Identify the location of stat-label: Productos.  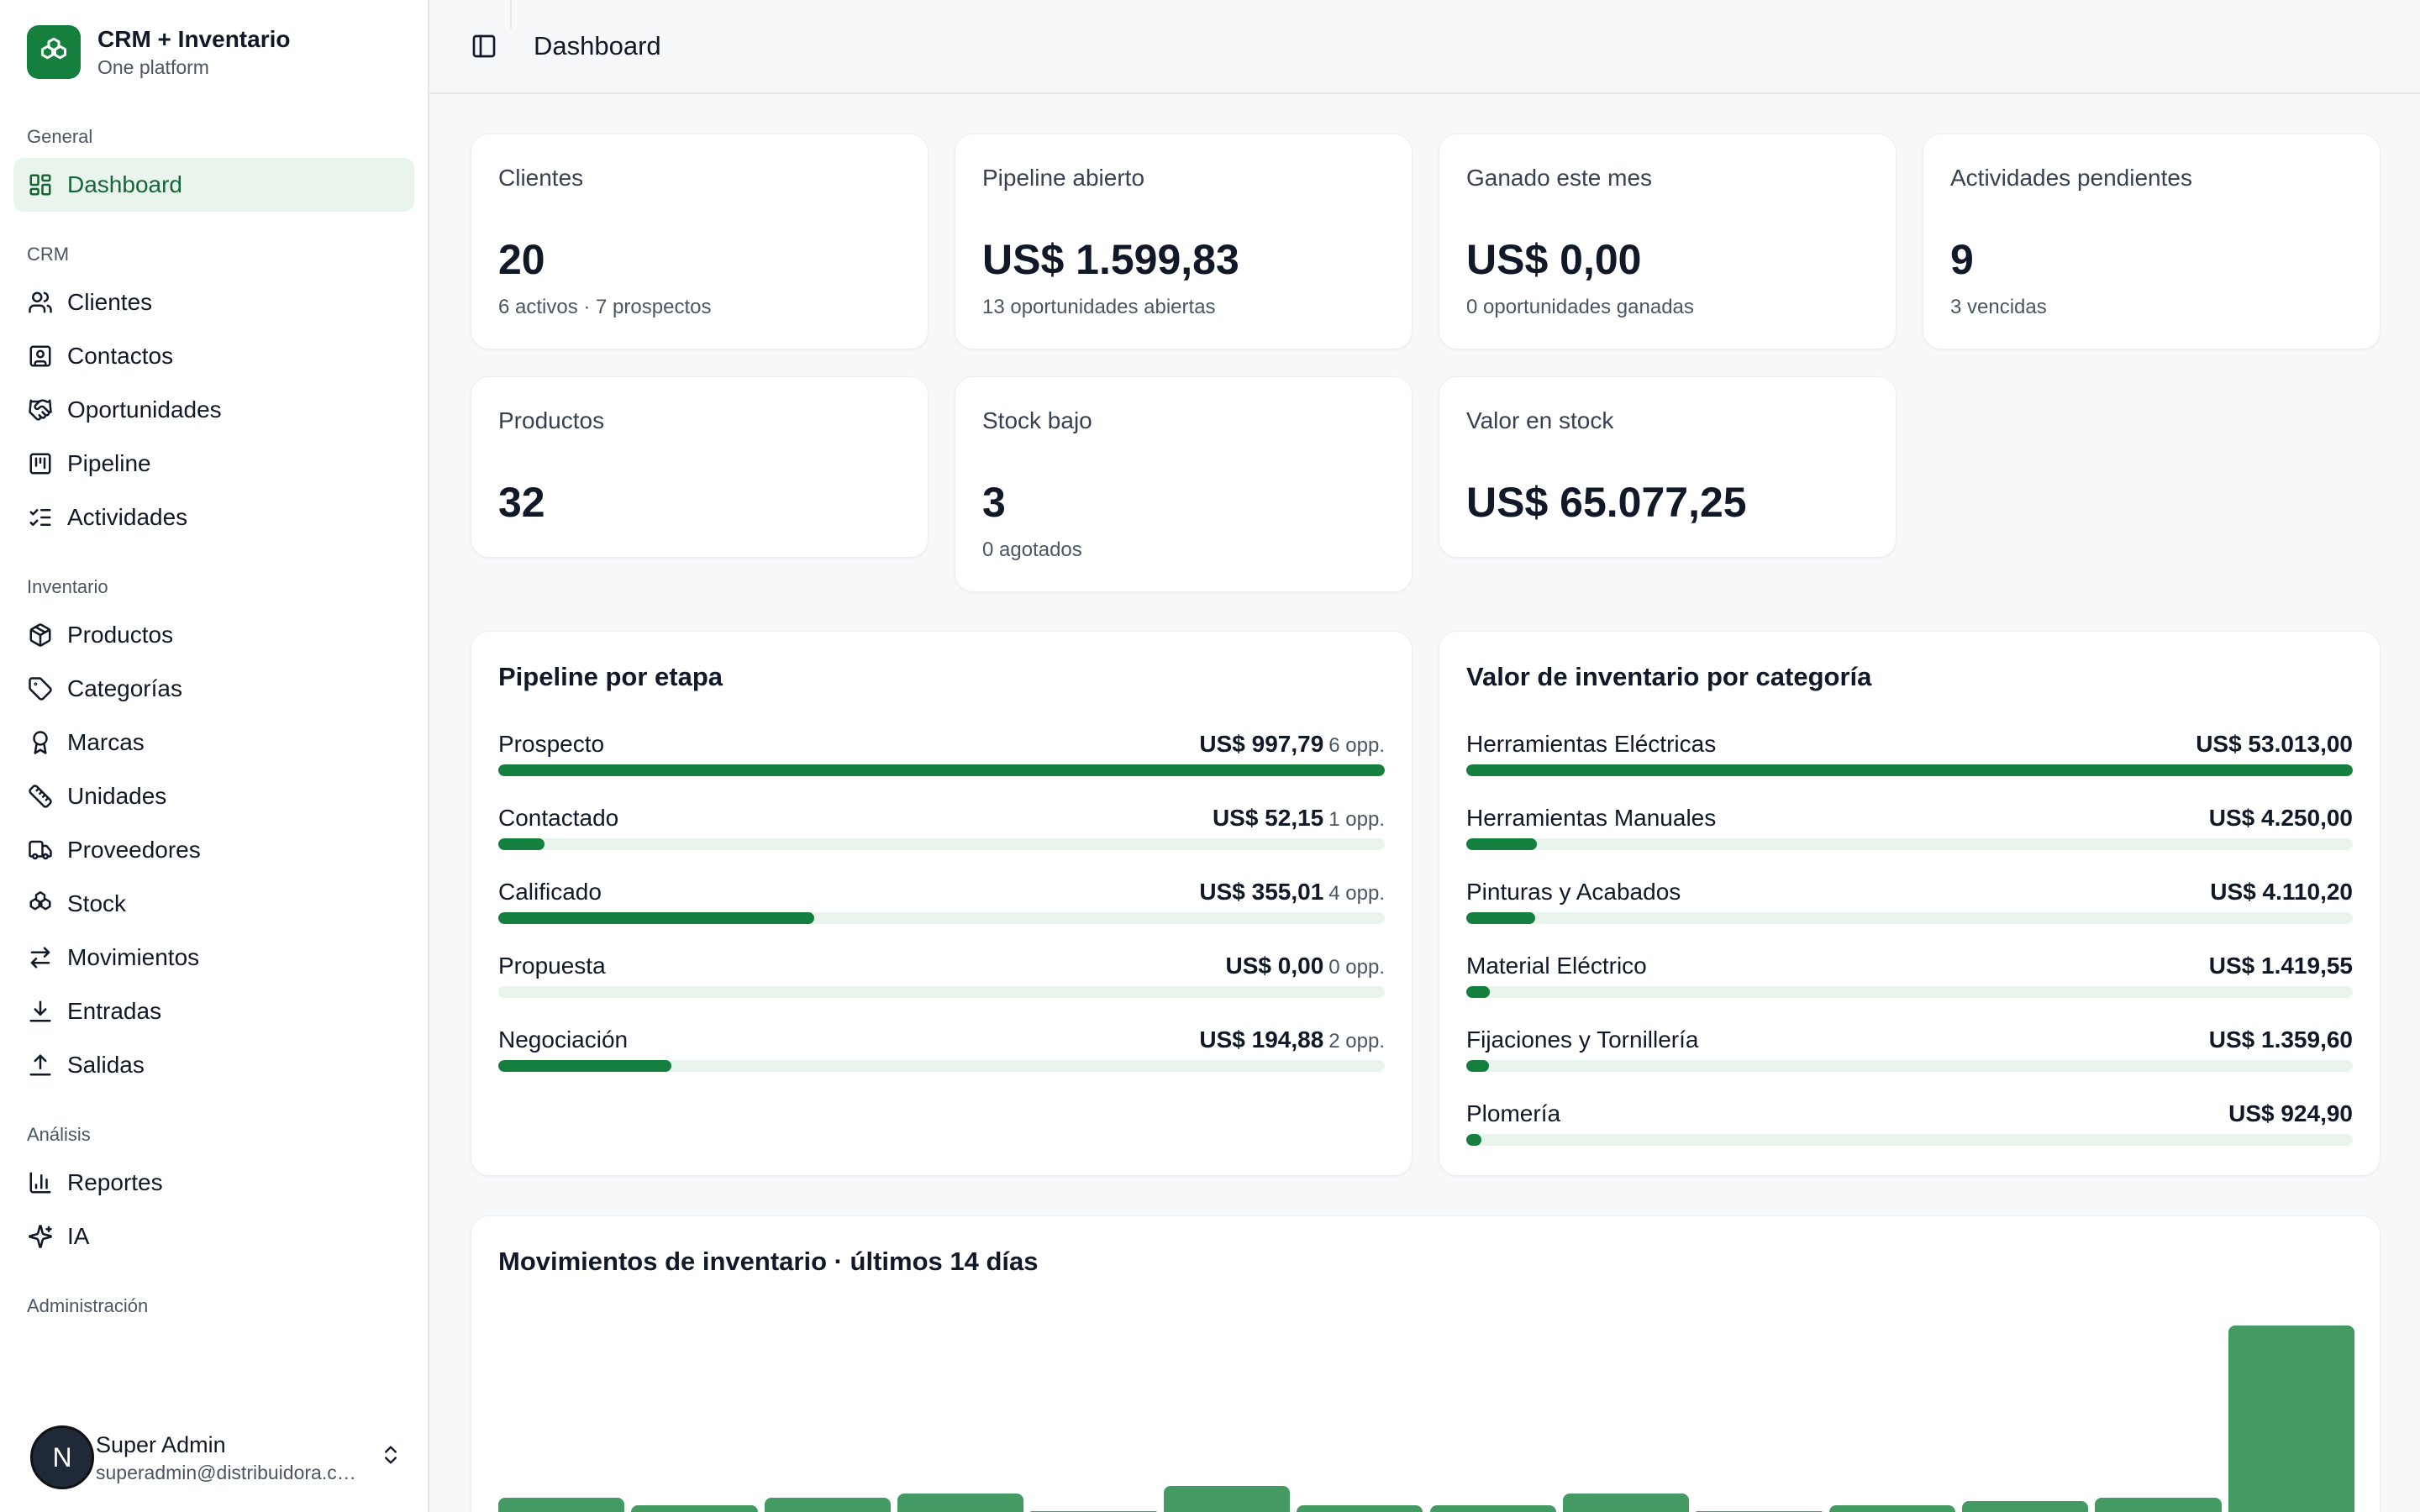
(552, 420).